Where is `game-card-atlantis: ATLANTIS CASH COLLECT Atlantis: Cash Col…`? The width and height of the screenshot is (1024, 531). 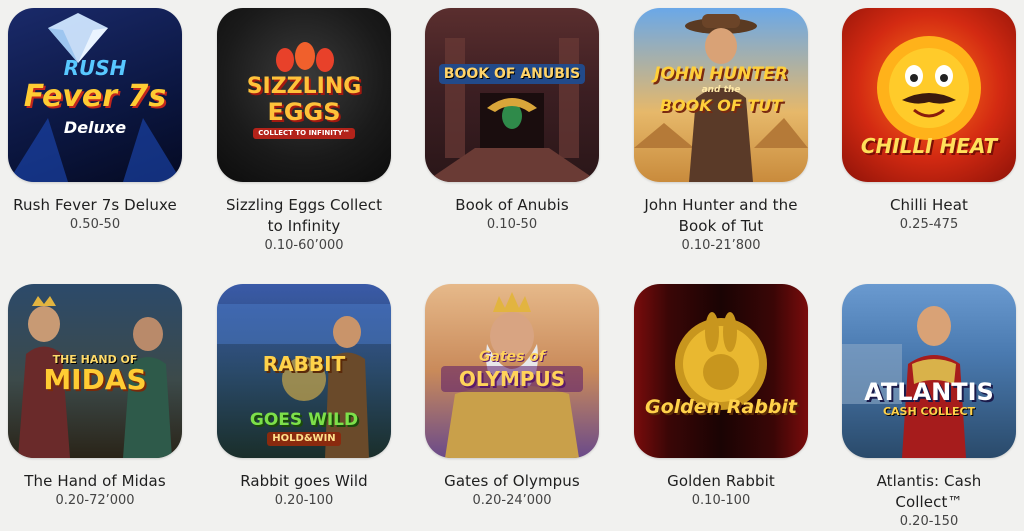 game-card-atlantis: ATLANTIS CASH COLLECT Atlantis: Cash Col… is located at coordinates (929, 407).